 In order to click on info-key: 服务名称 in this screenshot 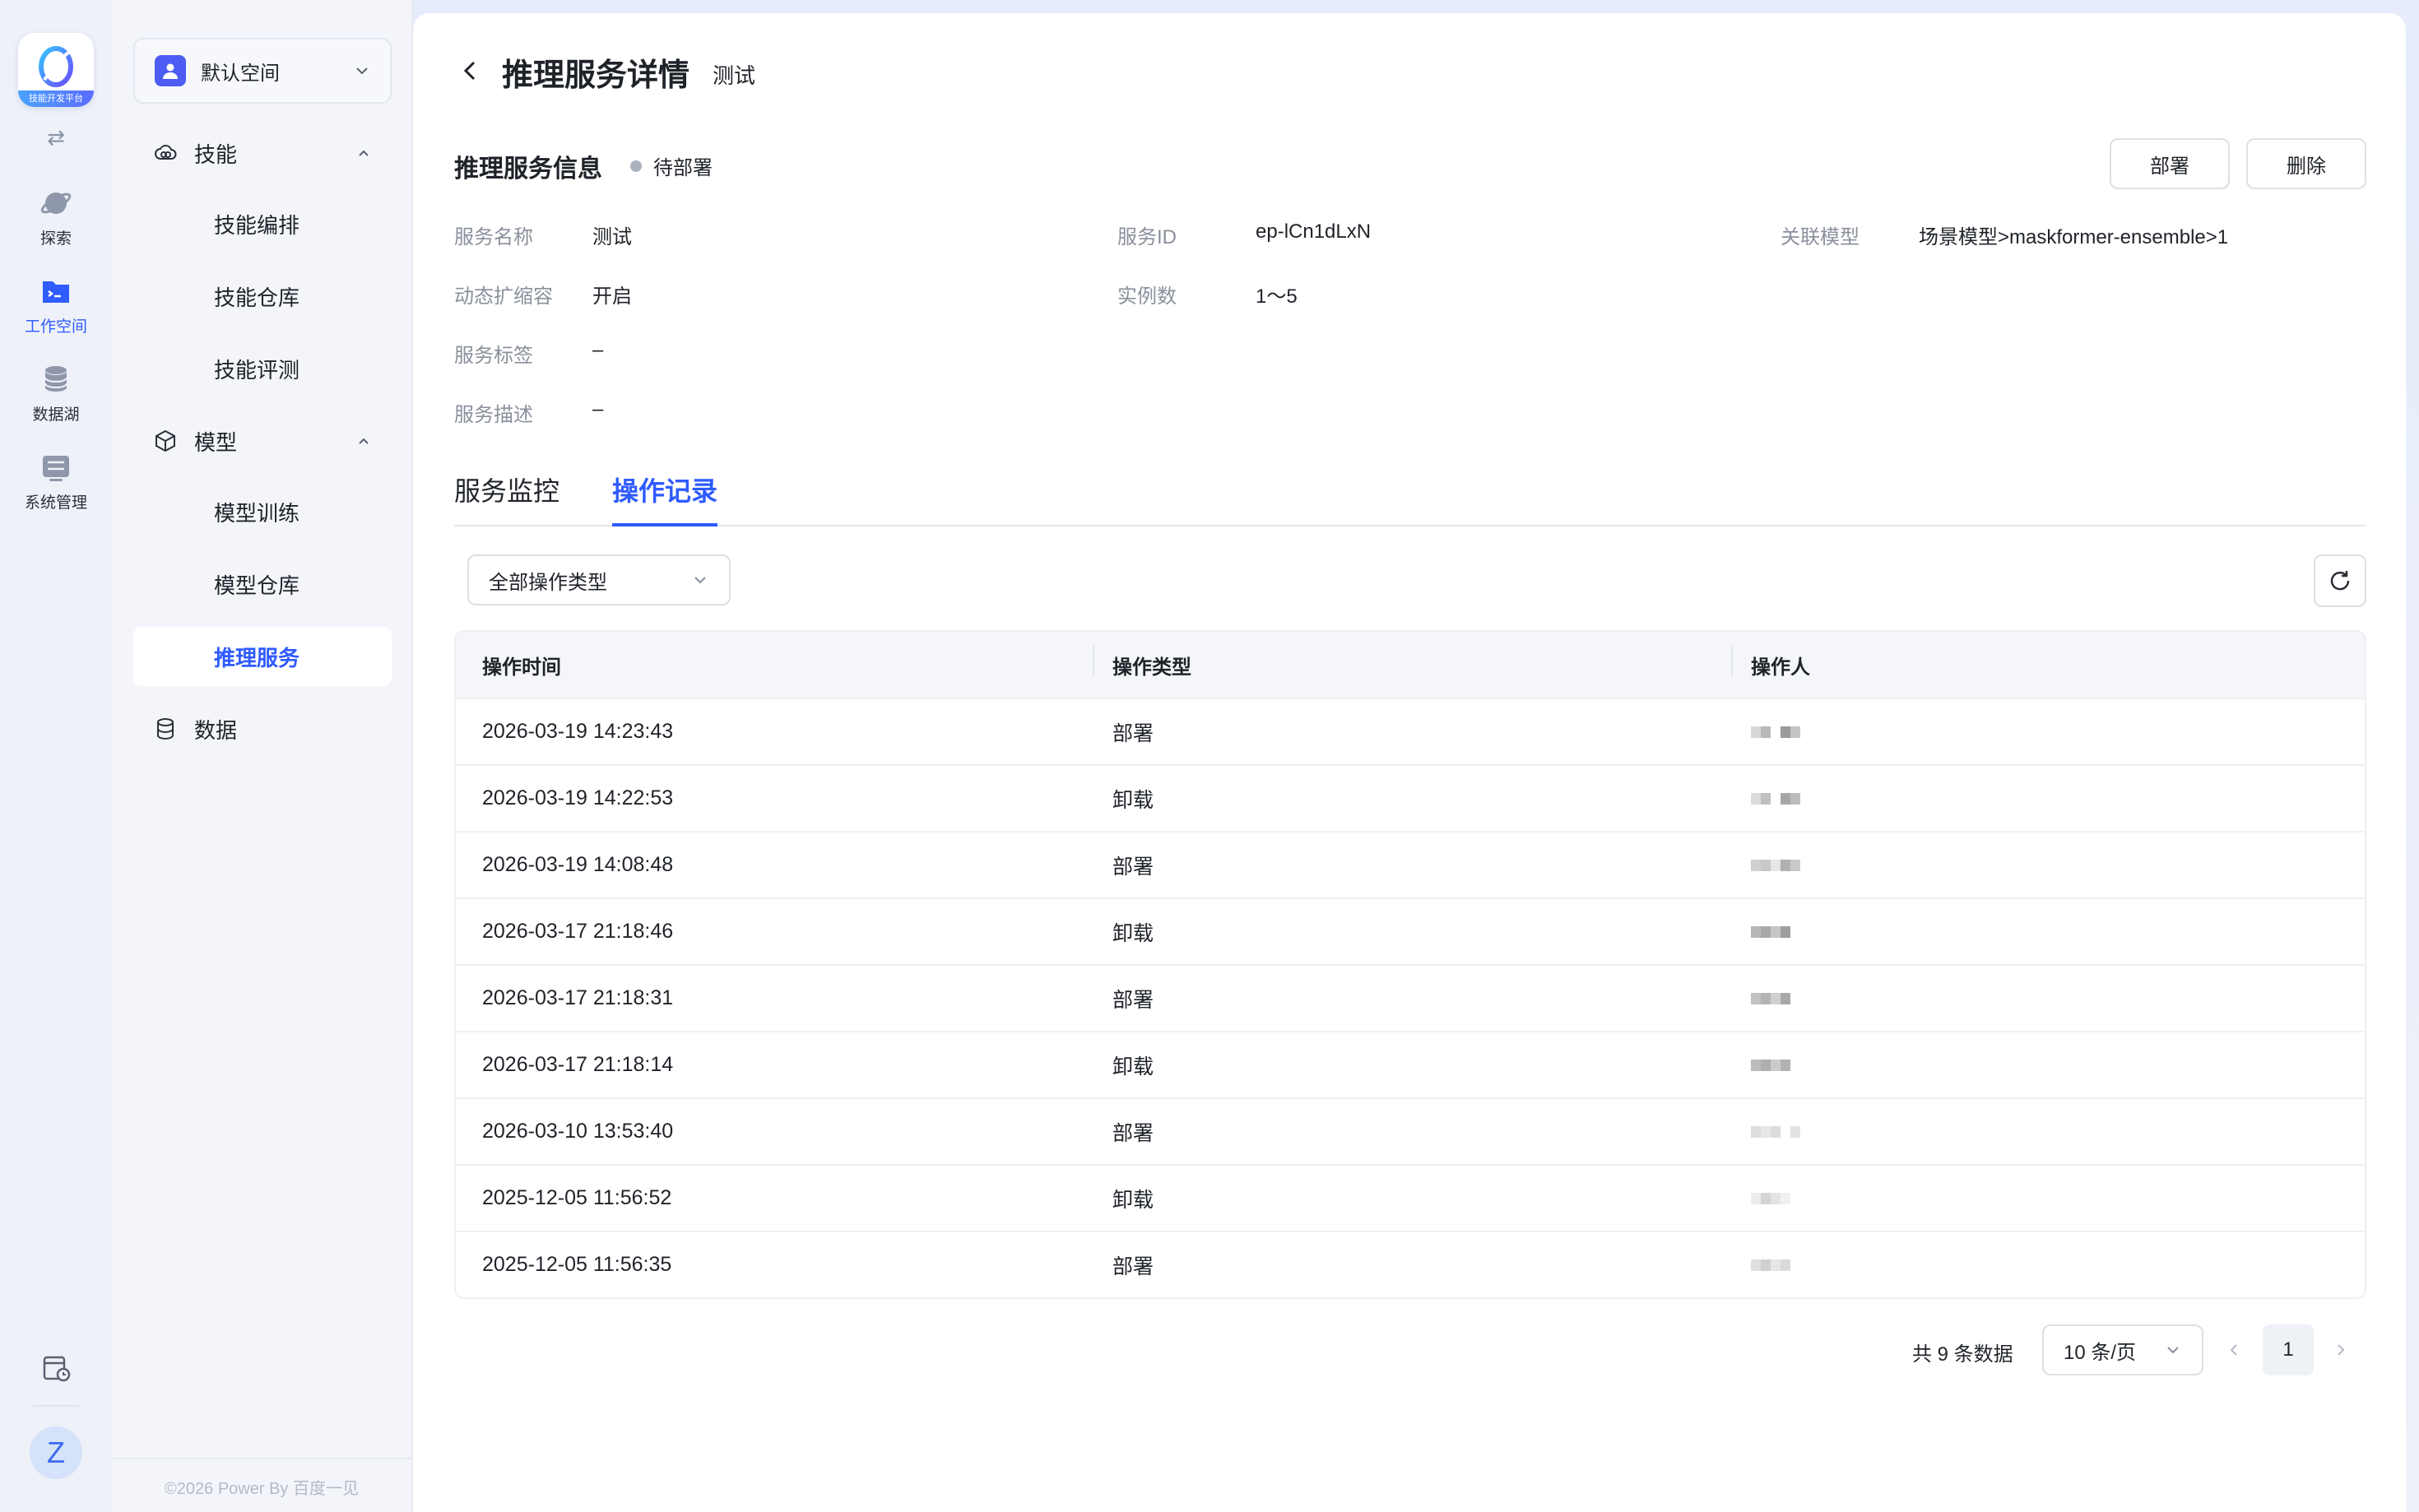, I will do `click(493, 237)`.